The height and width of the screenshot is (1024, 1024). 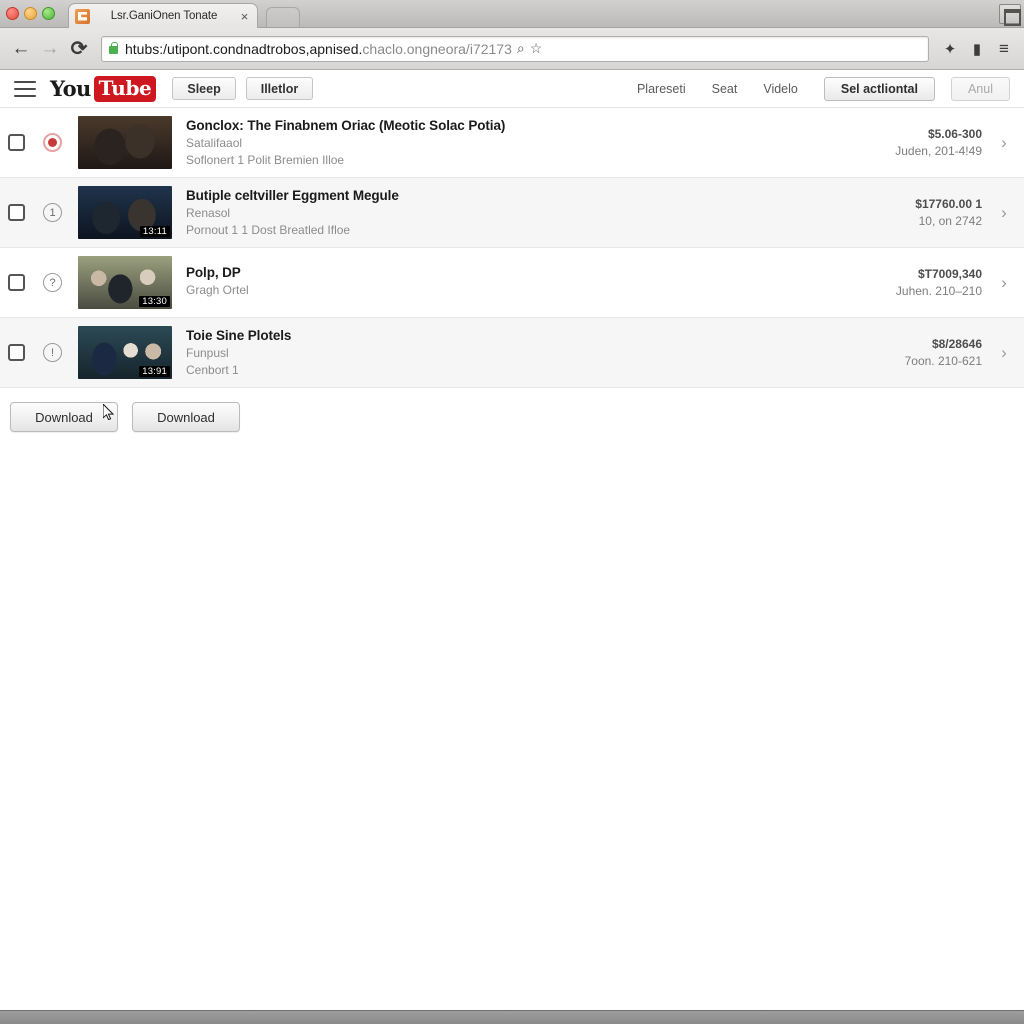 I want to click on window-maximize-button, so click(x=48, y=13).